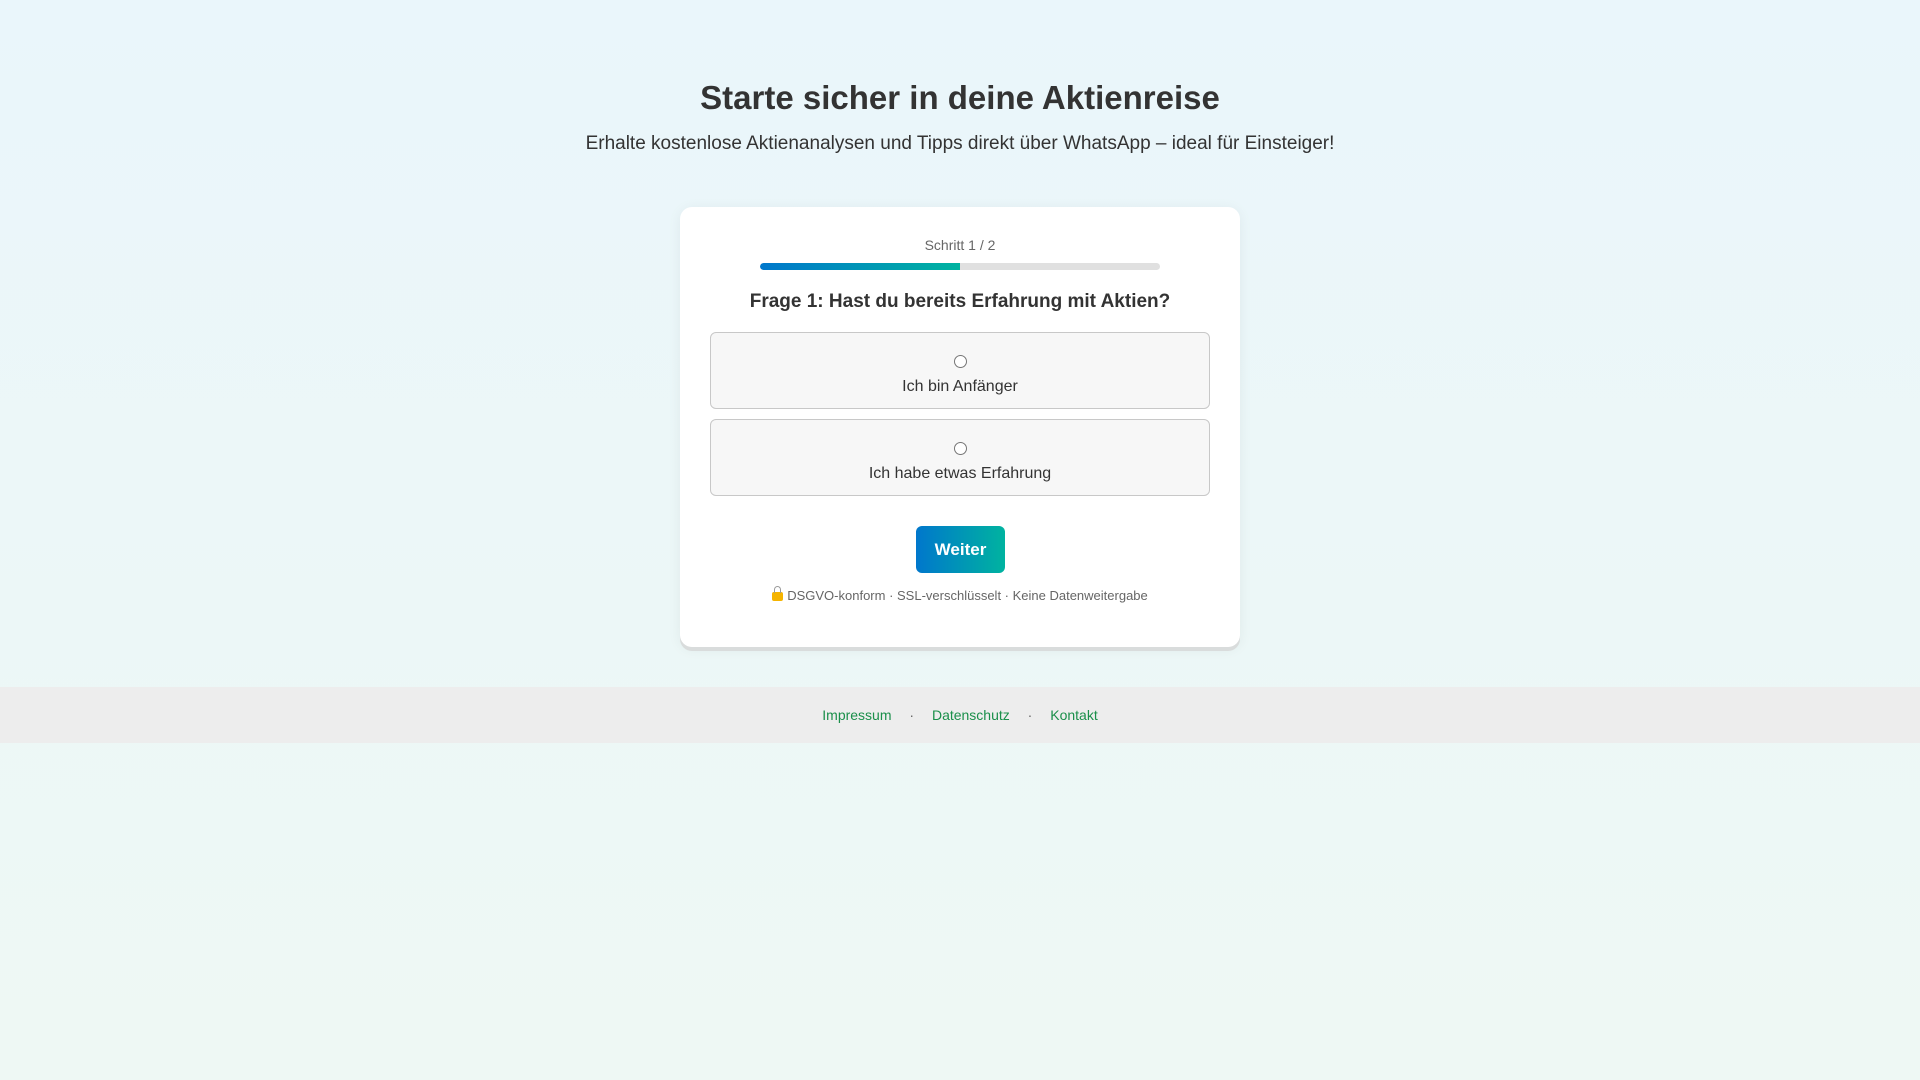 The image size is (1920, 1080). What do you see at coordinates (778, 593) in the screenshot?
I see `lock-icon` at bounding box center [778, 593].